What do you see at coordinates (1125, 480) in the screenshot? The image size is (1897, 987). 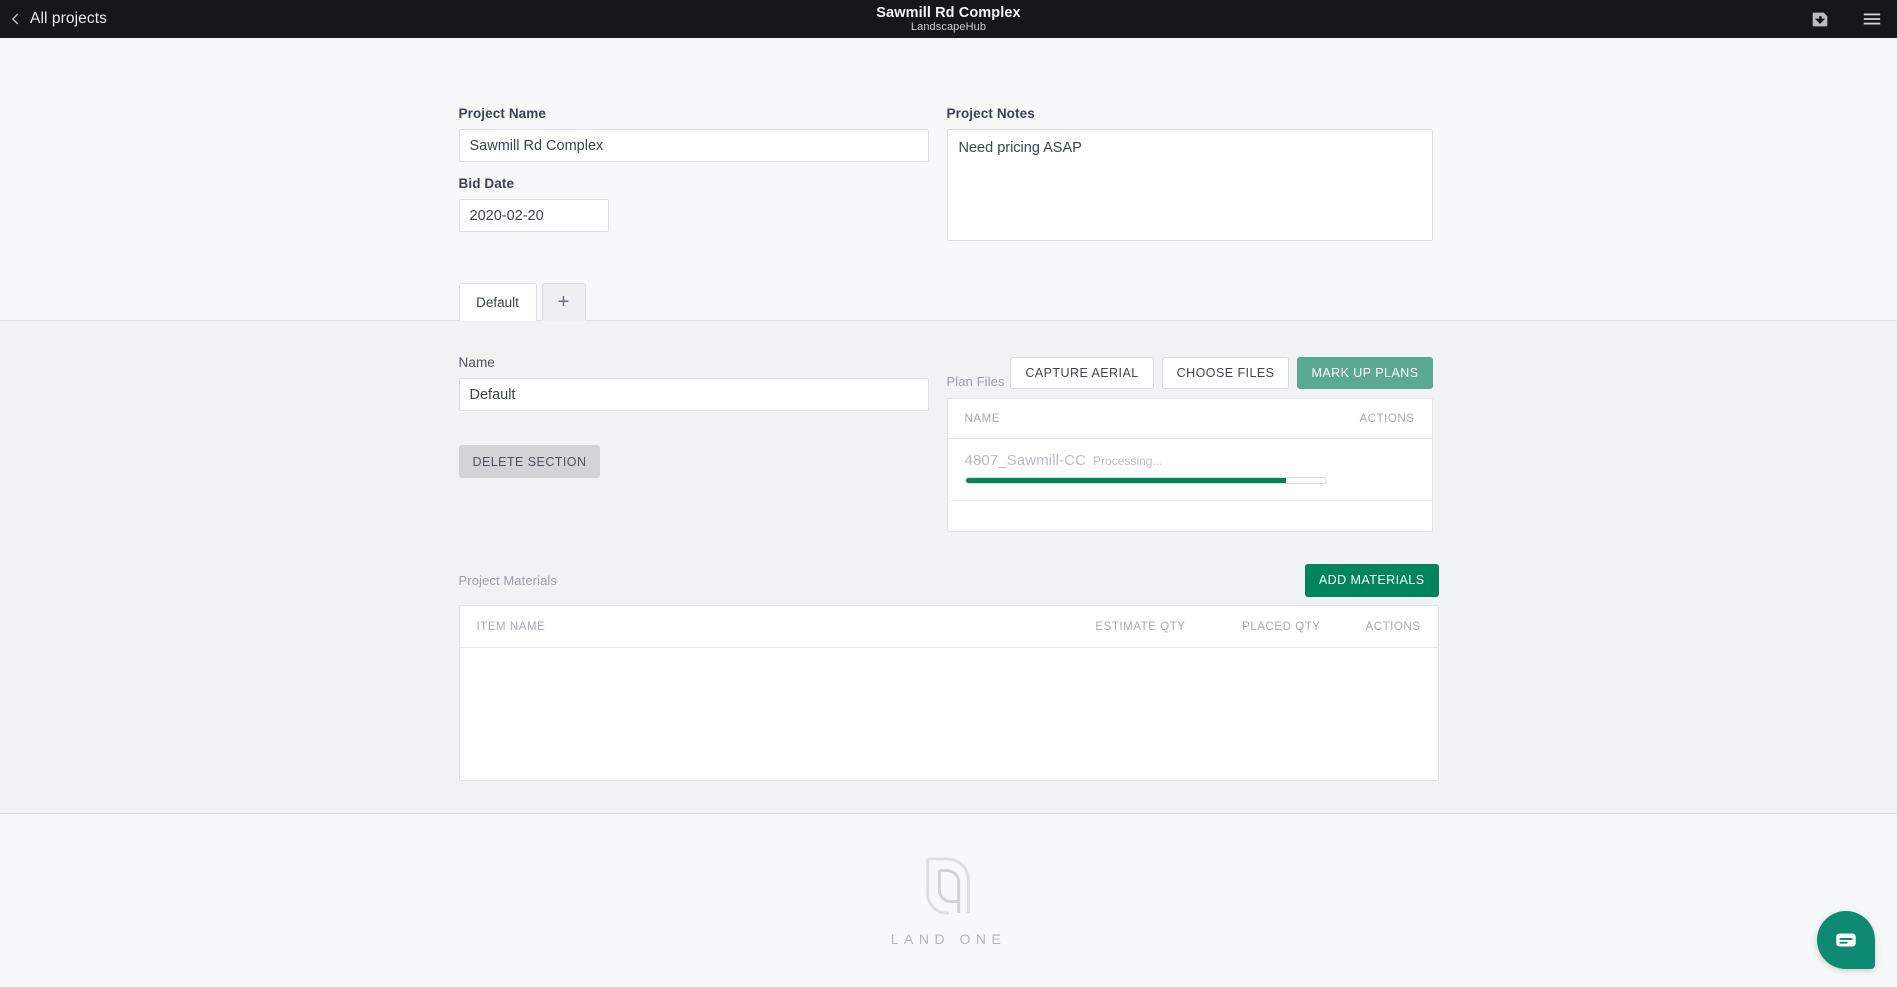 I see `upload-progress-fill` at bounding box center [1125, 480].